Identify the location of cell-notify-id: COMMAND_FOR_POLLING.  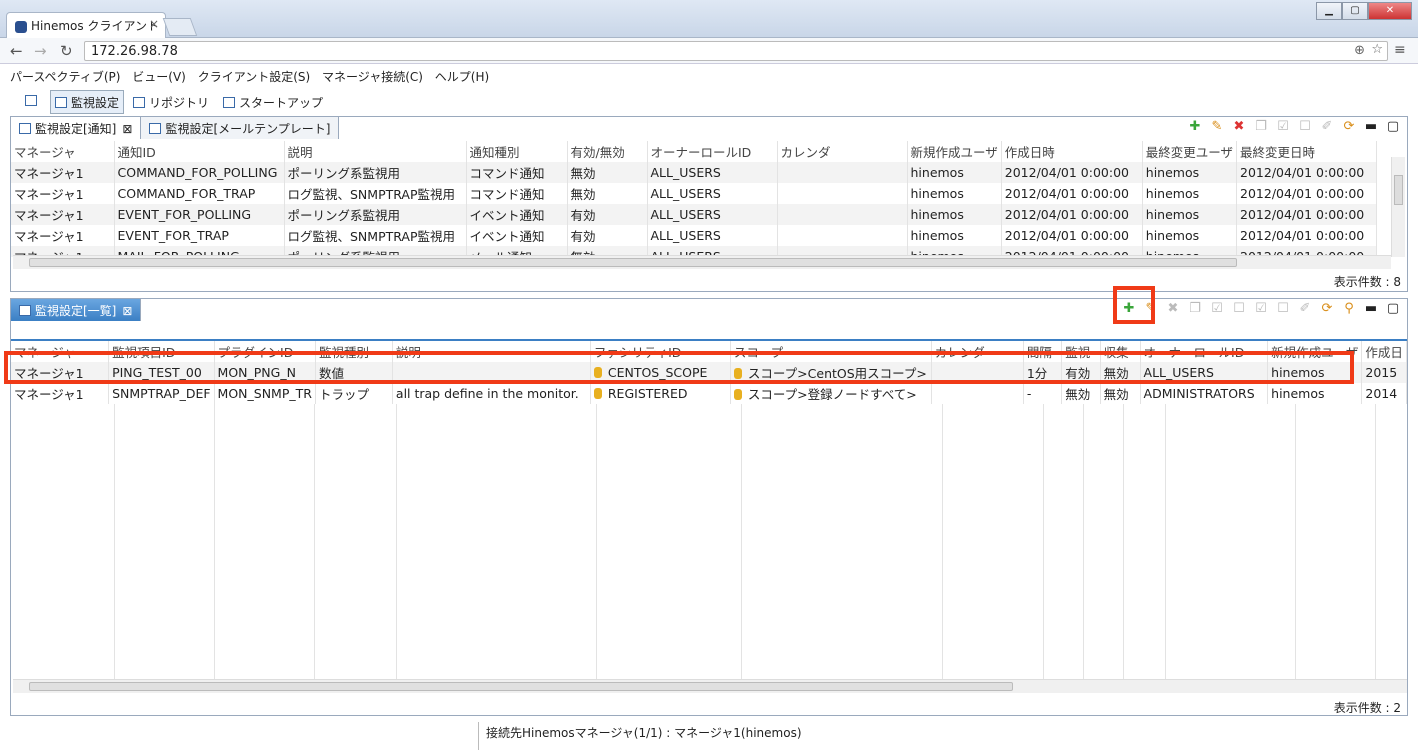
(199, 172).